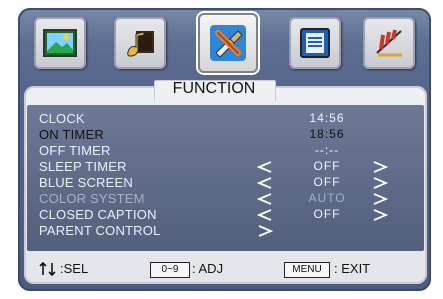 The image size is (443, 299). What do you see at coordinates (327, 134) in the screenshot?
I see `menu-value-on-timer: 18:56` at bounding box center [327, 134].